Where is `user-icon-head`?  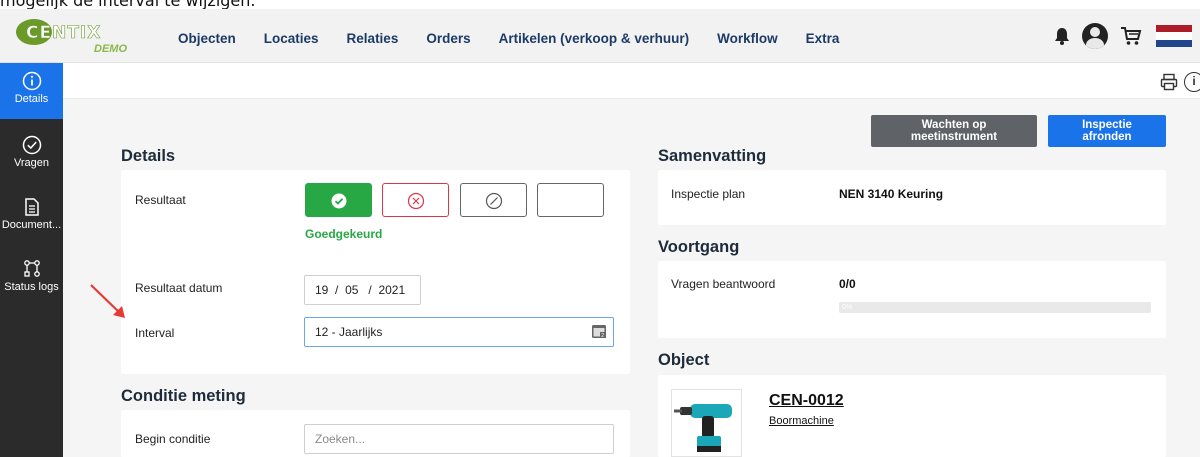
user-icon-head is located at coordinates (1095, 32).